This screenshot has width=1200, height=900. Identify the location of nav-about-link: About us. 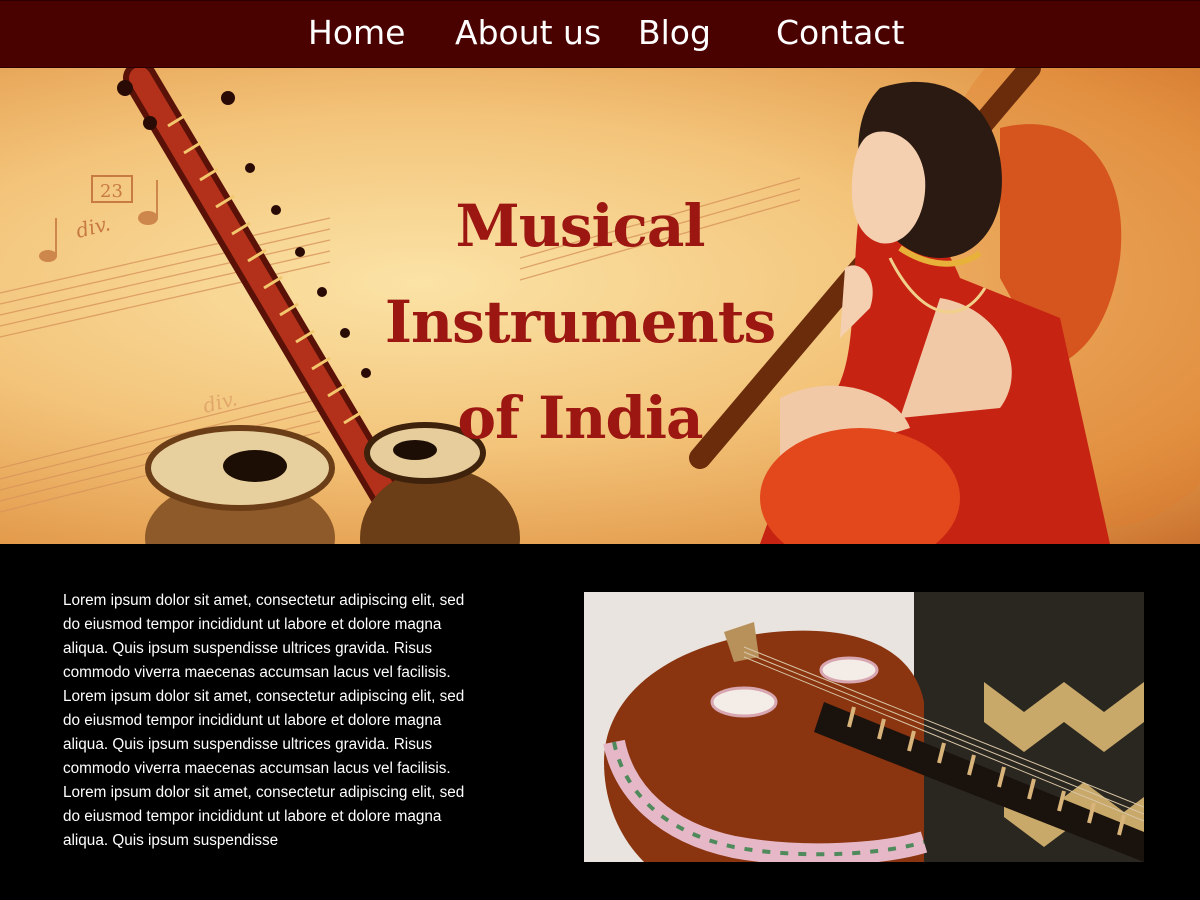
(528, 33).